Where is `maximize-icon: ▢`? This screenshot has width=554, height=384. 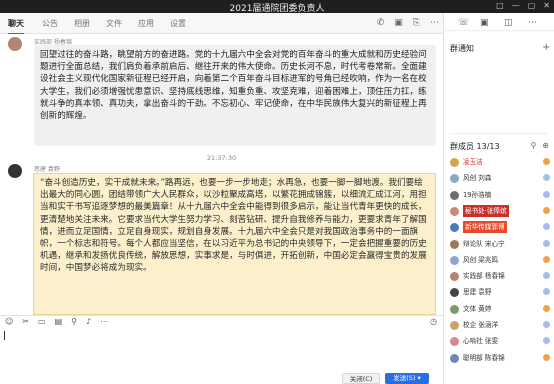
maximize-icon: ▢ is located at coordinates (532, 5).